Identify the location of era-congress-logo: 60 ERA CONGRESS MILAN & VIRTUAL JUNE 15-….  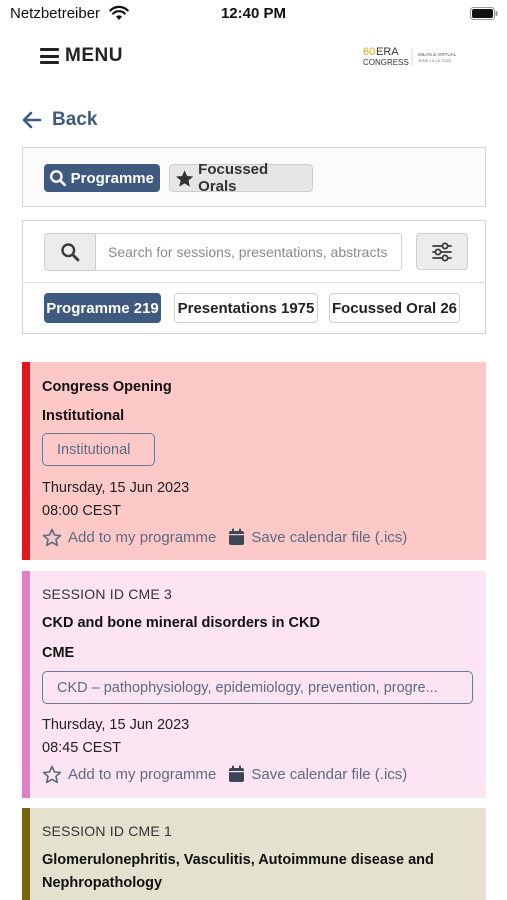
(410, 56).